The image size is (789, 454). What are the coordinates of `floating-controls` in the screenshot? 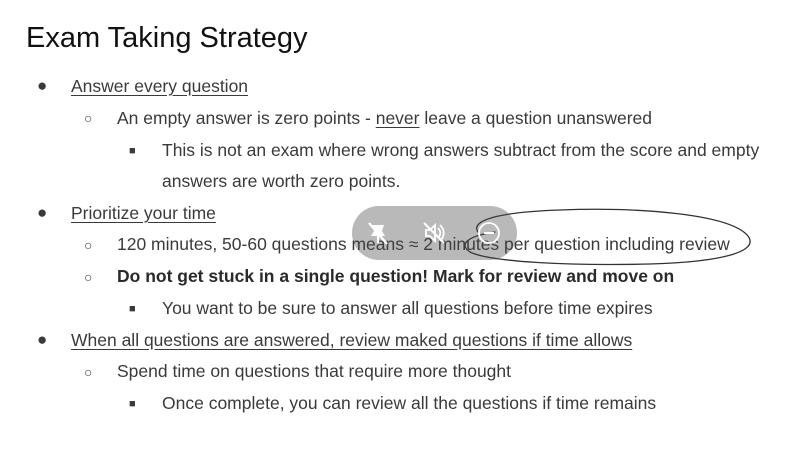 It's located at (434, 233).